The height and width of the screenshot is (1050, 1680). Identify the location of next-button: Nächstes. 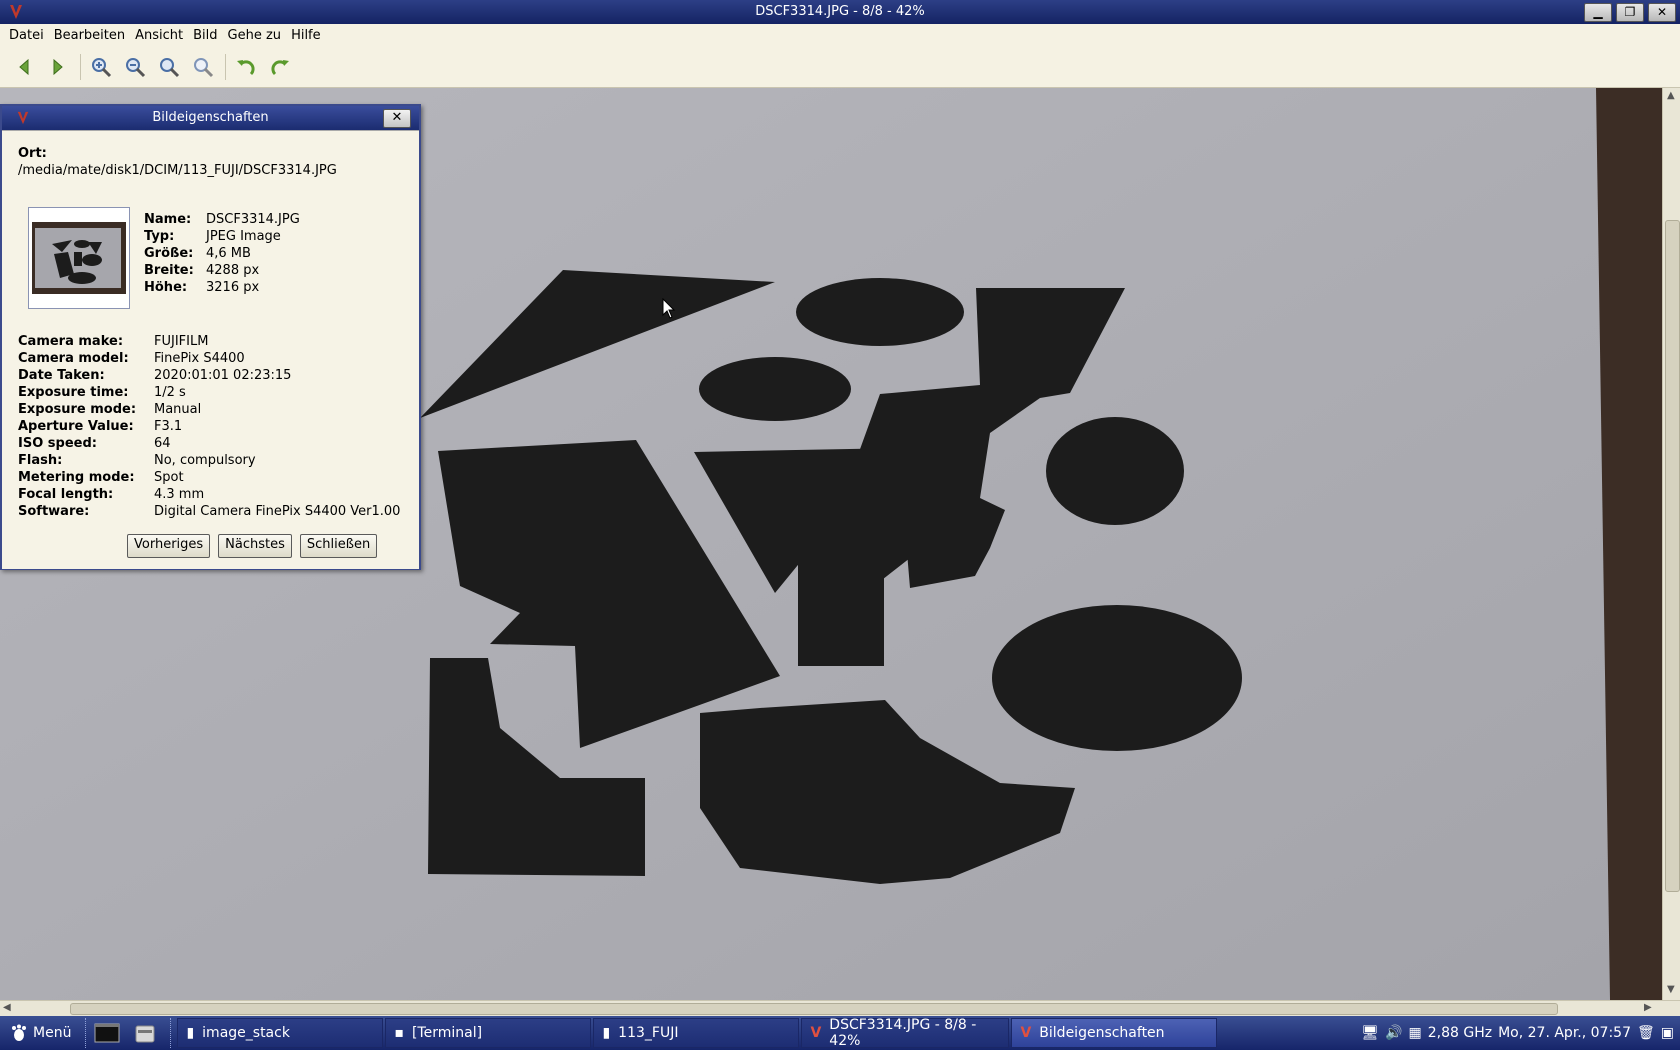
(255, 546).